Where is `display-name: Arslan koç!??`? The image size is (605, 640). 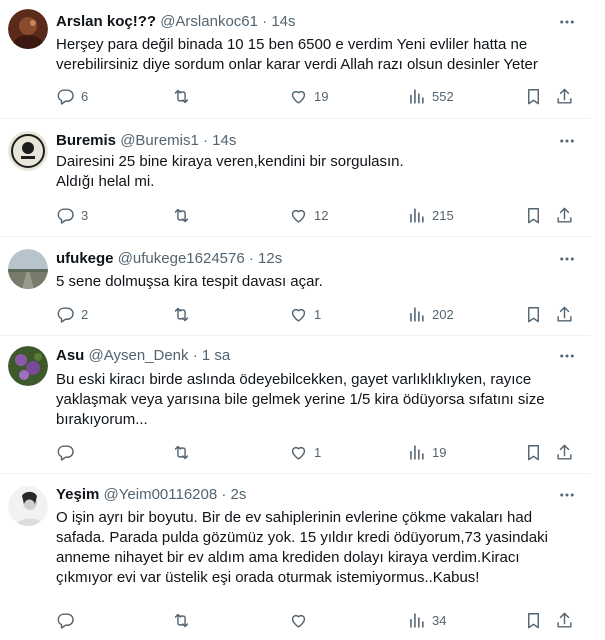 display-name: Arslan koç!?? is located at coordinates (106, 21).